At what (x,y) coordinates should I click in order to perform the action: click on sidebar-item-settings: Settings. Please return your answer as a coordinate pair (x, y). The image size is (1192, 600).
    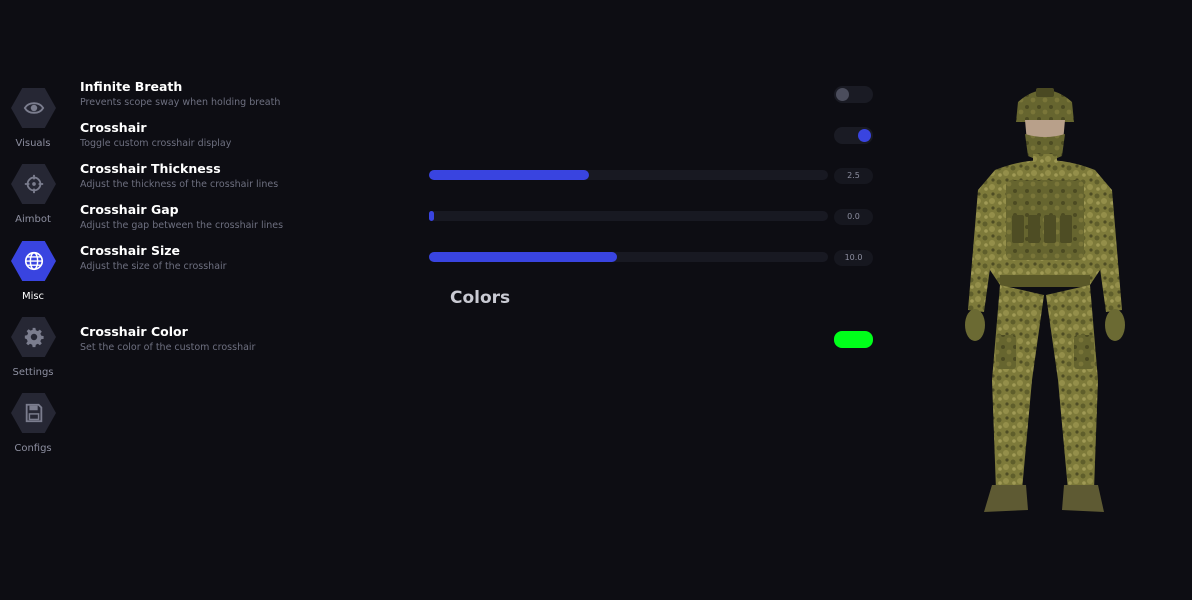
    Looking at the image, I should click on (33, 348).